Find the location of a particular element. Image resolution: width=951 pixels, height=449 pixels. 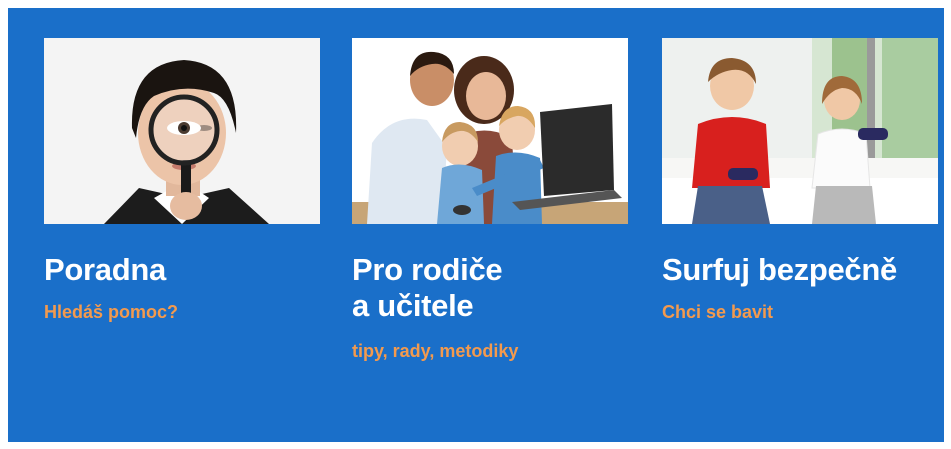

card-subtitle-link: Hledáš pomoc? is located at coordinates (184, 312).